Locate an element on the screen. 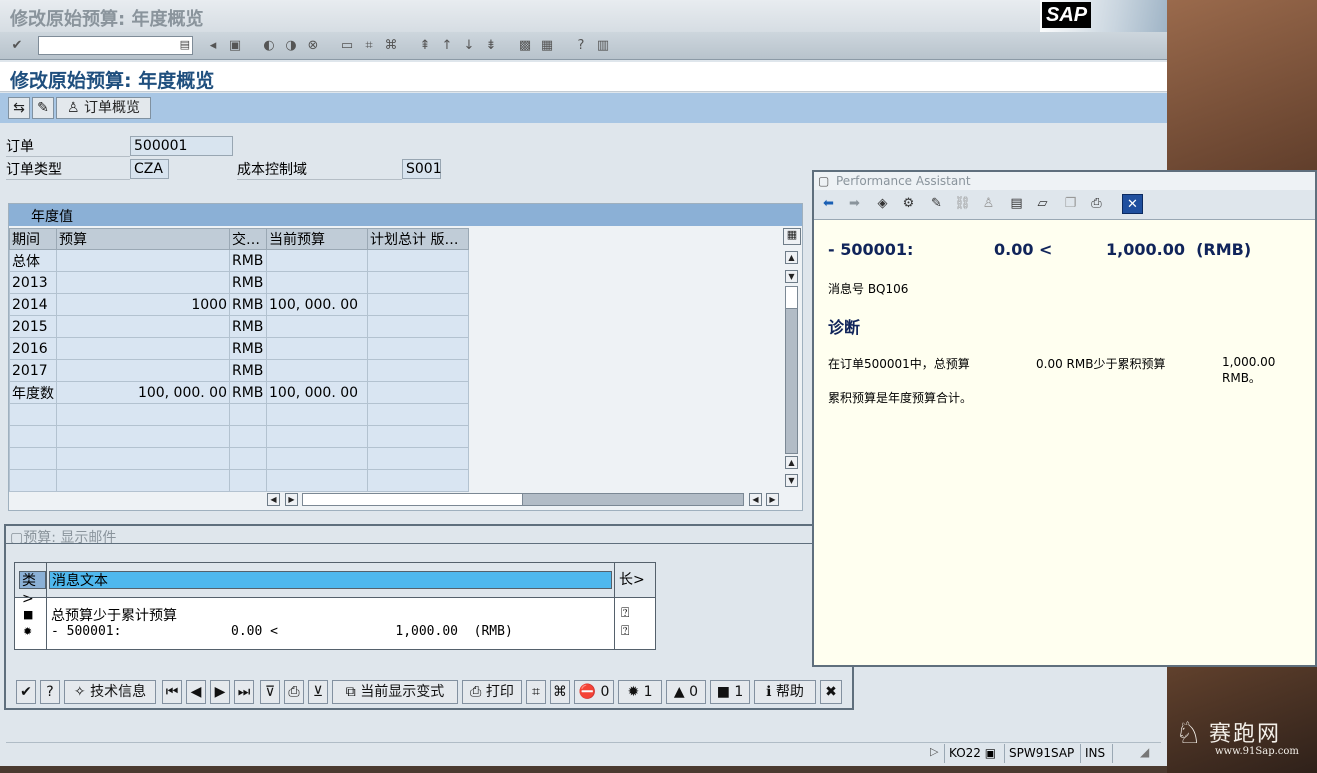 Image resolution: width=1317 pixels, height=773 pixels. link-icon: ⛓ is located at coordinates (962, 204).